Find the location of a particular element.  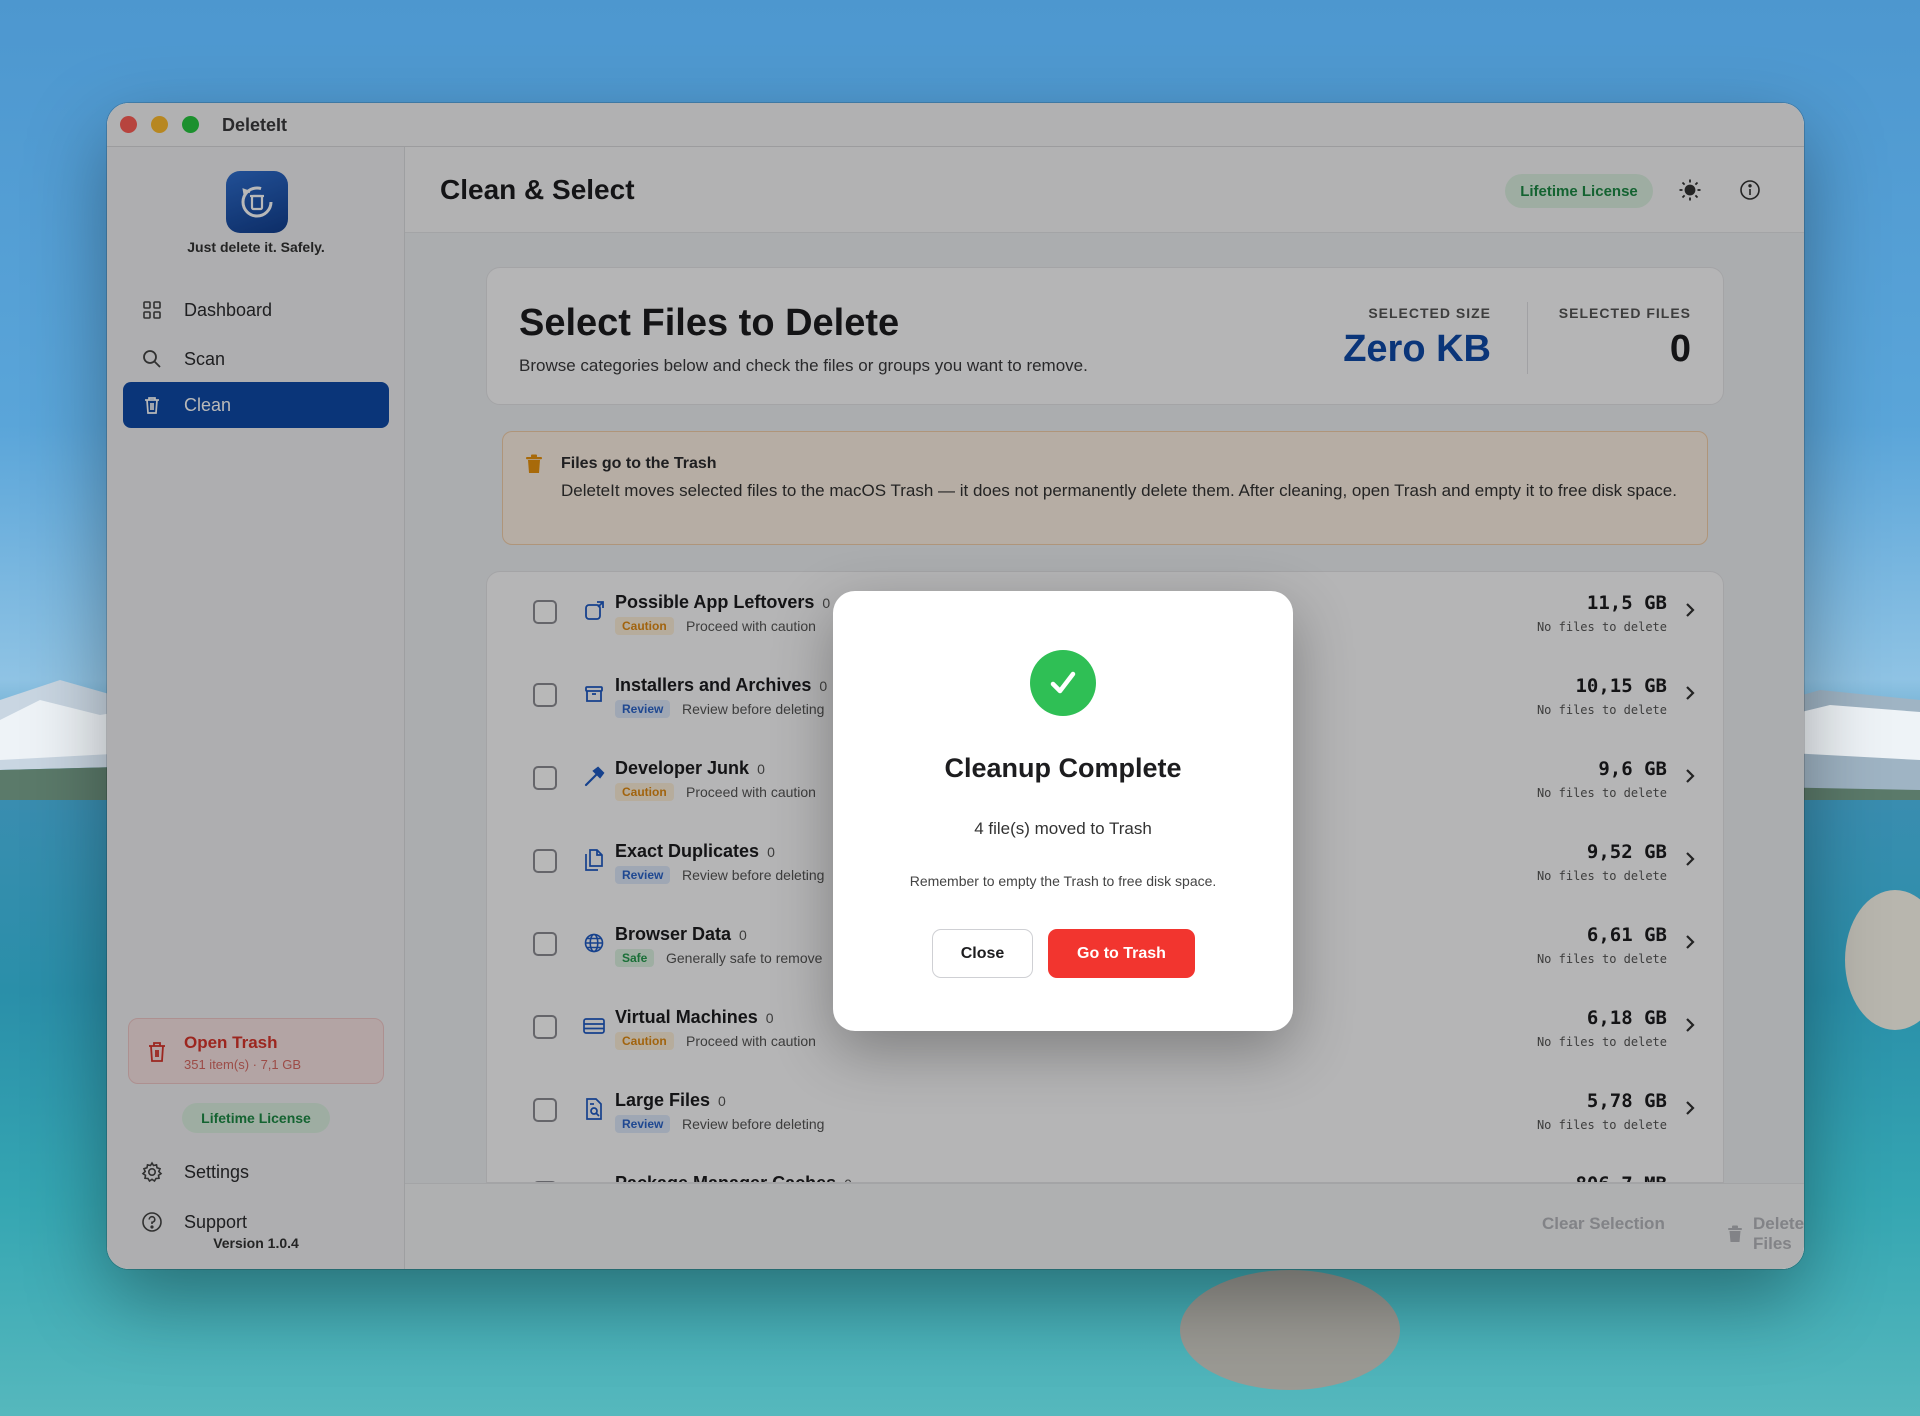

dialog-title: Cleanup Complete is located at coordinates (1063, 768).